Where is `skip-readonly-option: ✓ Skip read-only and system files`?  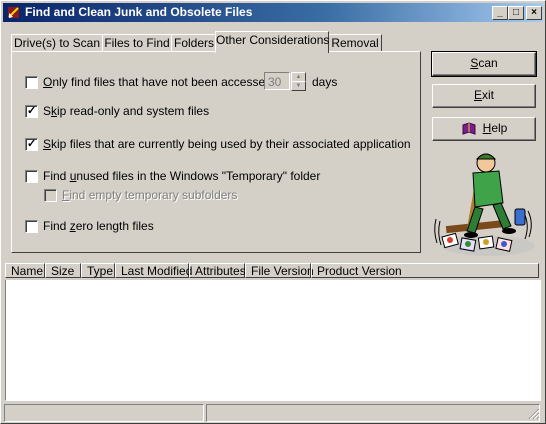 skip-readonly-option: ✓ Skip read-only and system files is located at coordinates (117, 111).